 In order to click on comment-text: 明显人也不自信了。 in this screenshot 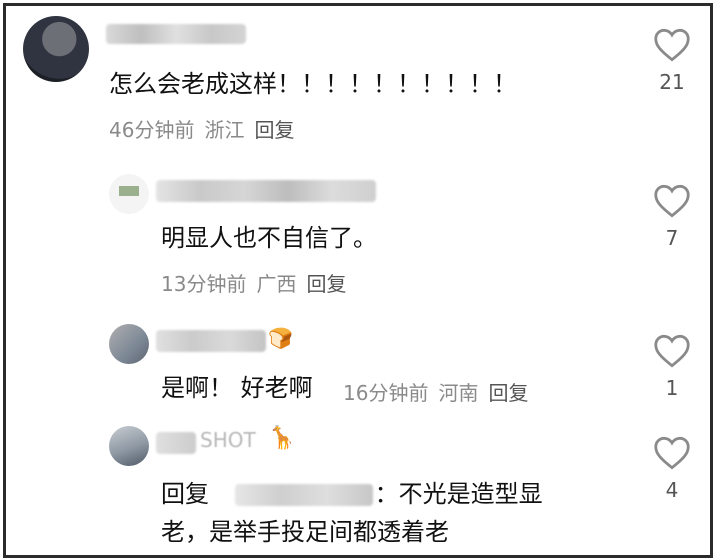, I will do `click(269, 238)`.